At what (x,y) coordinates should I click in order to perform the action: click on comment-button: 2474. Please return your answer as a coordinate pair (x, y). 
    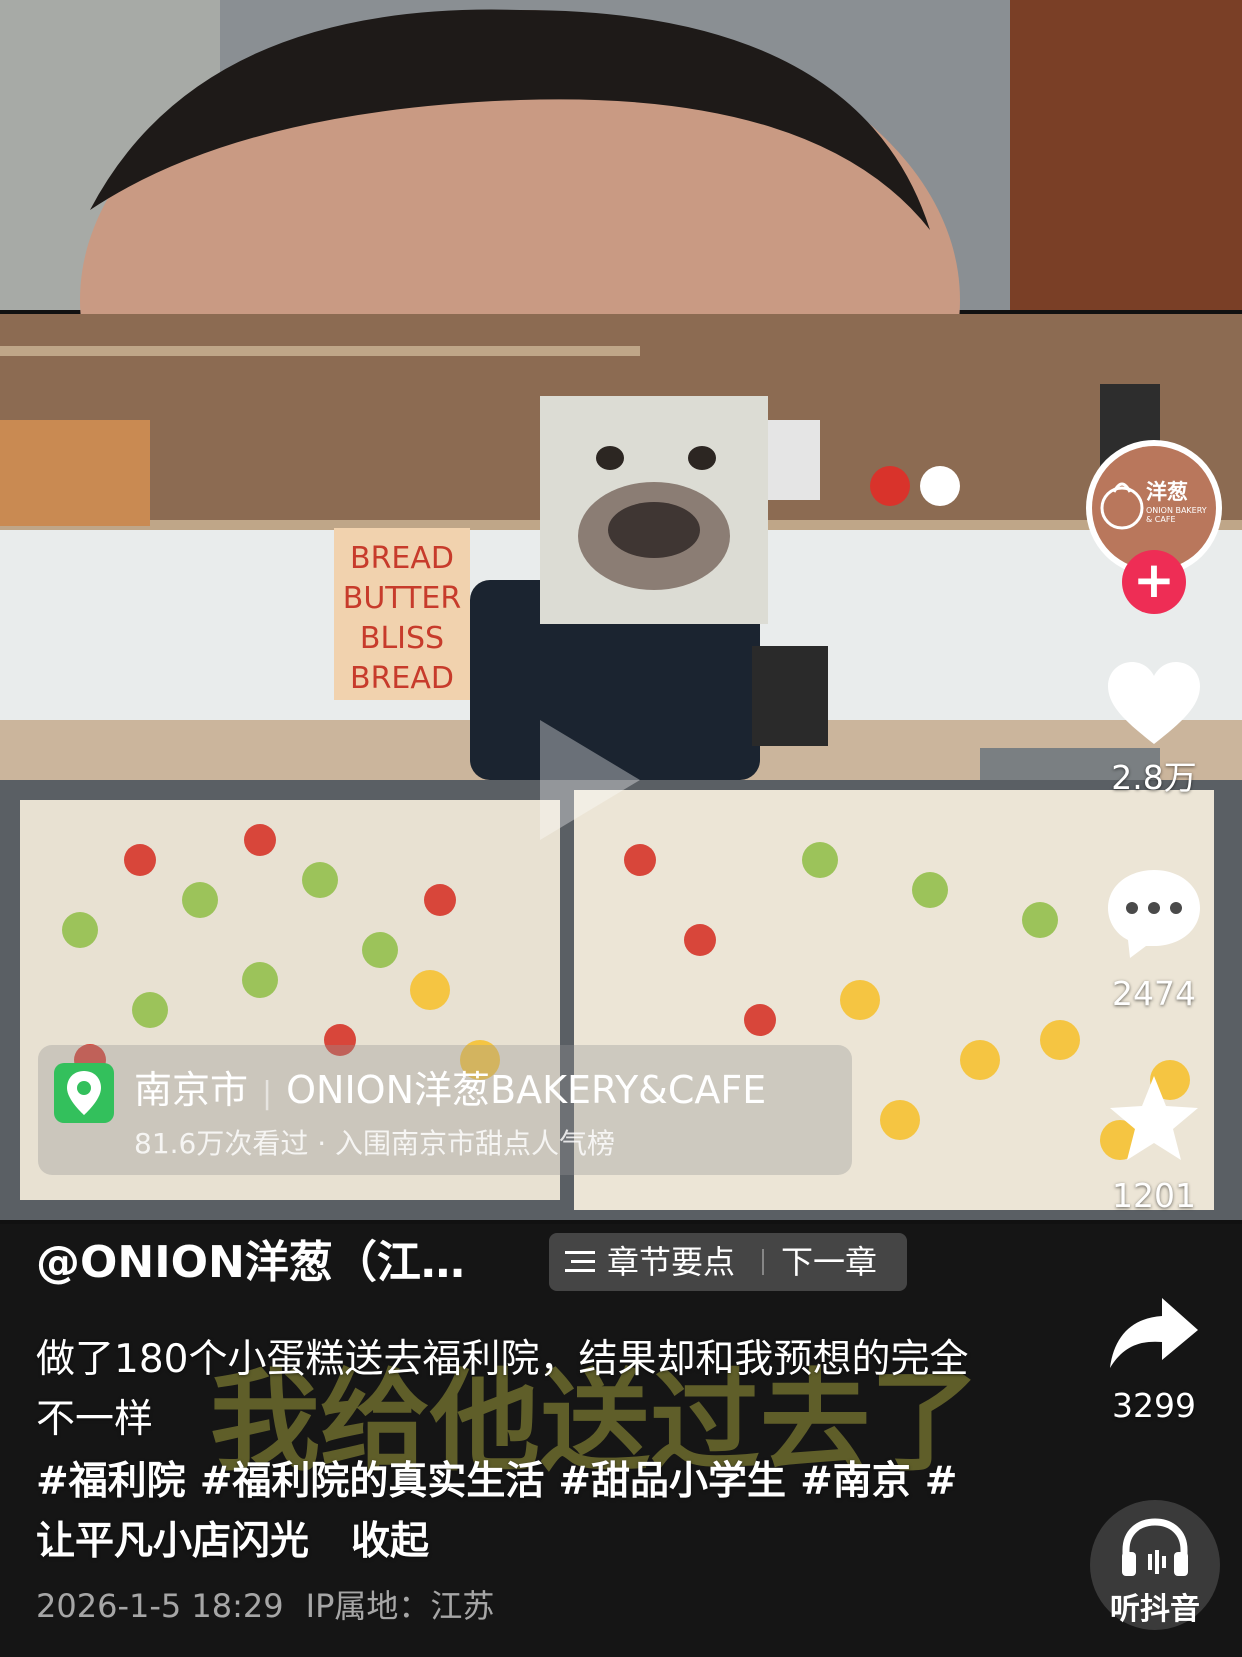
    Looking at the image, I should click on (1154, 941).